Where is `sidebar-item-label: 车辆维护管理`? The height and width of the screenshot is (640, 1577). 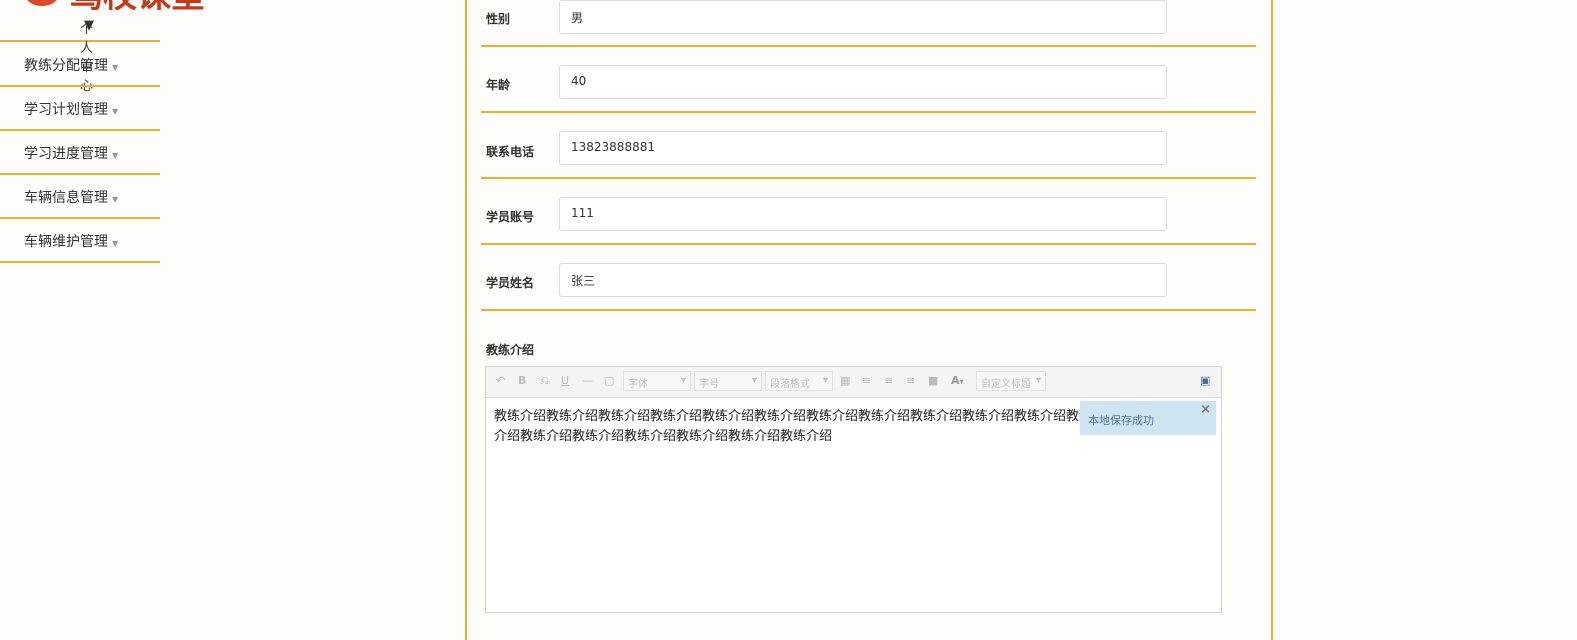 sidebar-item-label: 车辆维护管理 is located at coordinates (66, 242).